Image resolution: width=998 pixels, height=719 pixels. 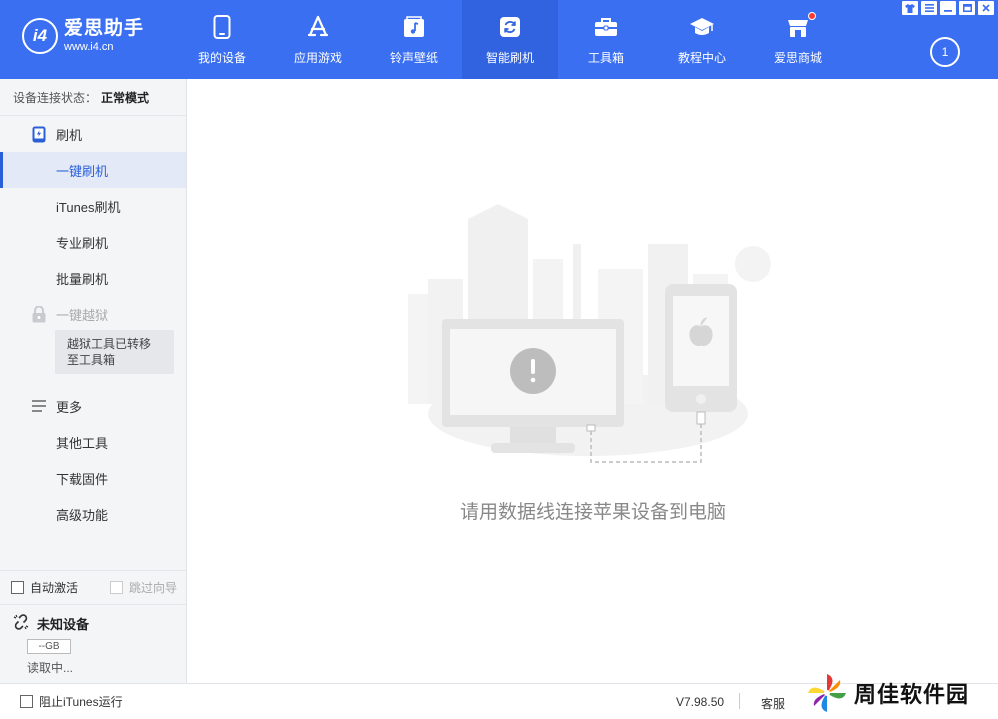 I want to click on jailbreak-tip: 越狱工具已转移至工具箱, so click(x=114, y=352).